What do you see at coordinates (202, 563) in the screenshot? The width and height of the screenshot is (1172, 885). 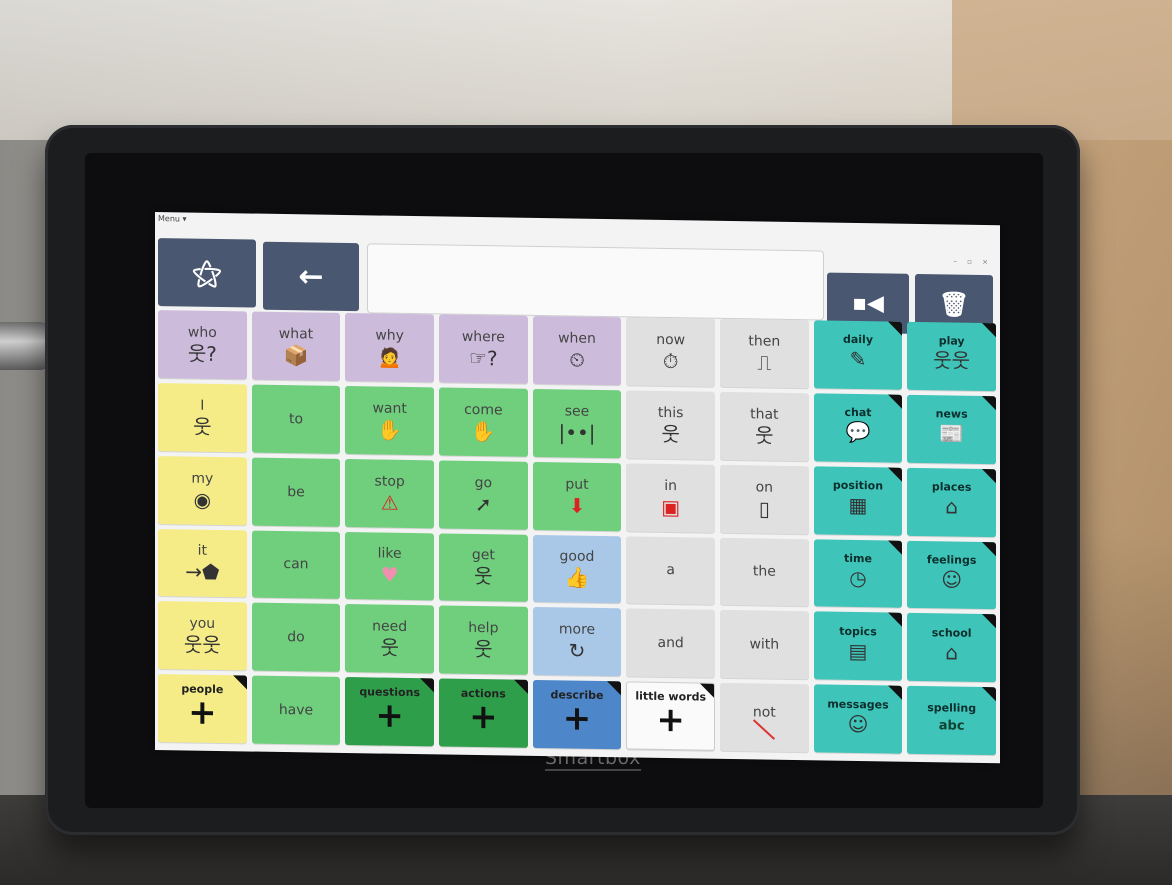 I see `cell-it: it →⬟` at bounding box center [202, 563].